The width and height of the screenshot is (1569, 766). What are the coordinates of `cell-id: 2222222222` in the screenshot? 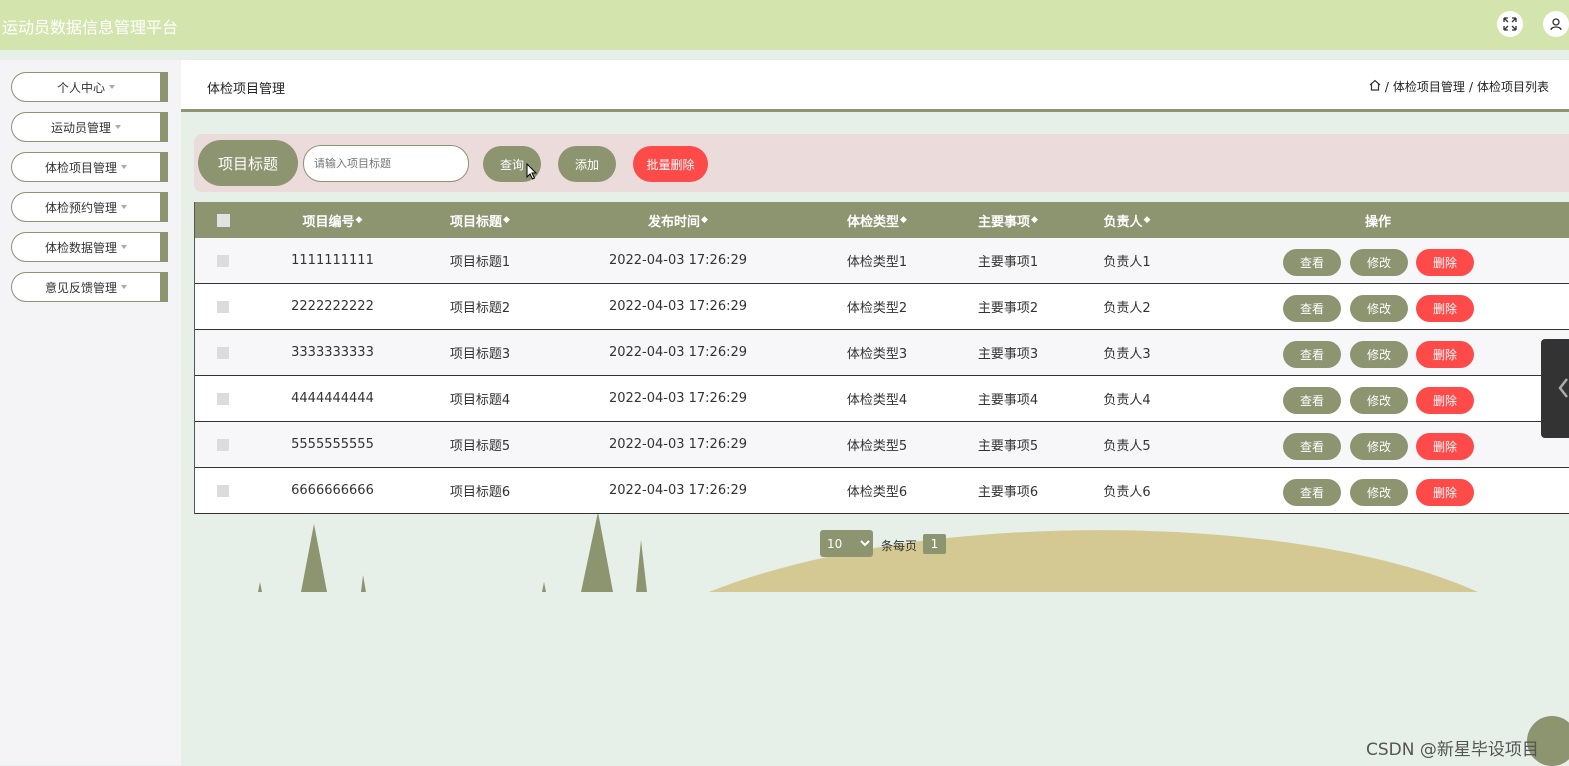 It's located at (332, 306).